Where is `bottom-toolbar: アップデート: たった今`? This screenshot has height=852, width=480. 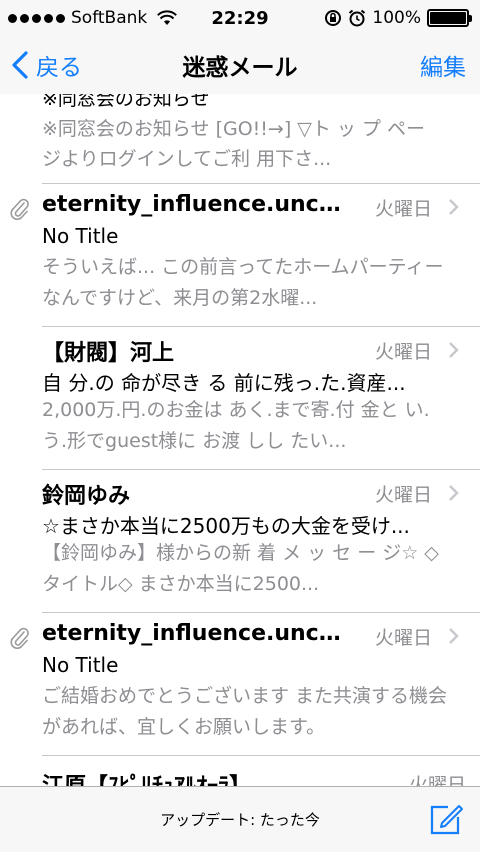 bottom-toolbar: アップデート: たった今 is located at coordinates (240, 819).